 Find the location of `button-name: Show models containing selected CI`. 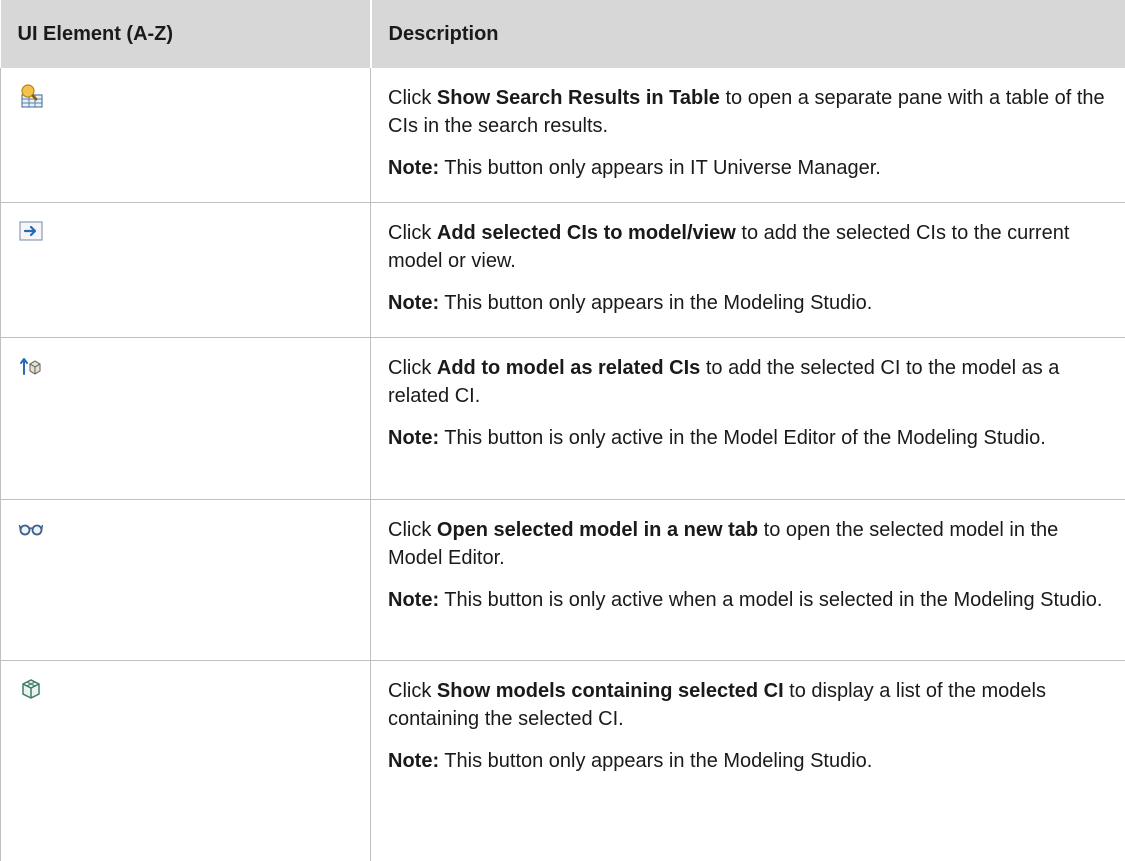

button-name: Show models containing selected CI is located at coordinates (610, 691).